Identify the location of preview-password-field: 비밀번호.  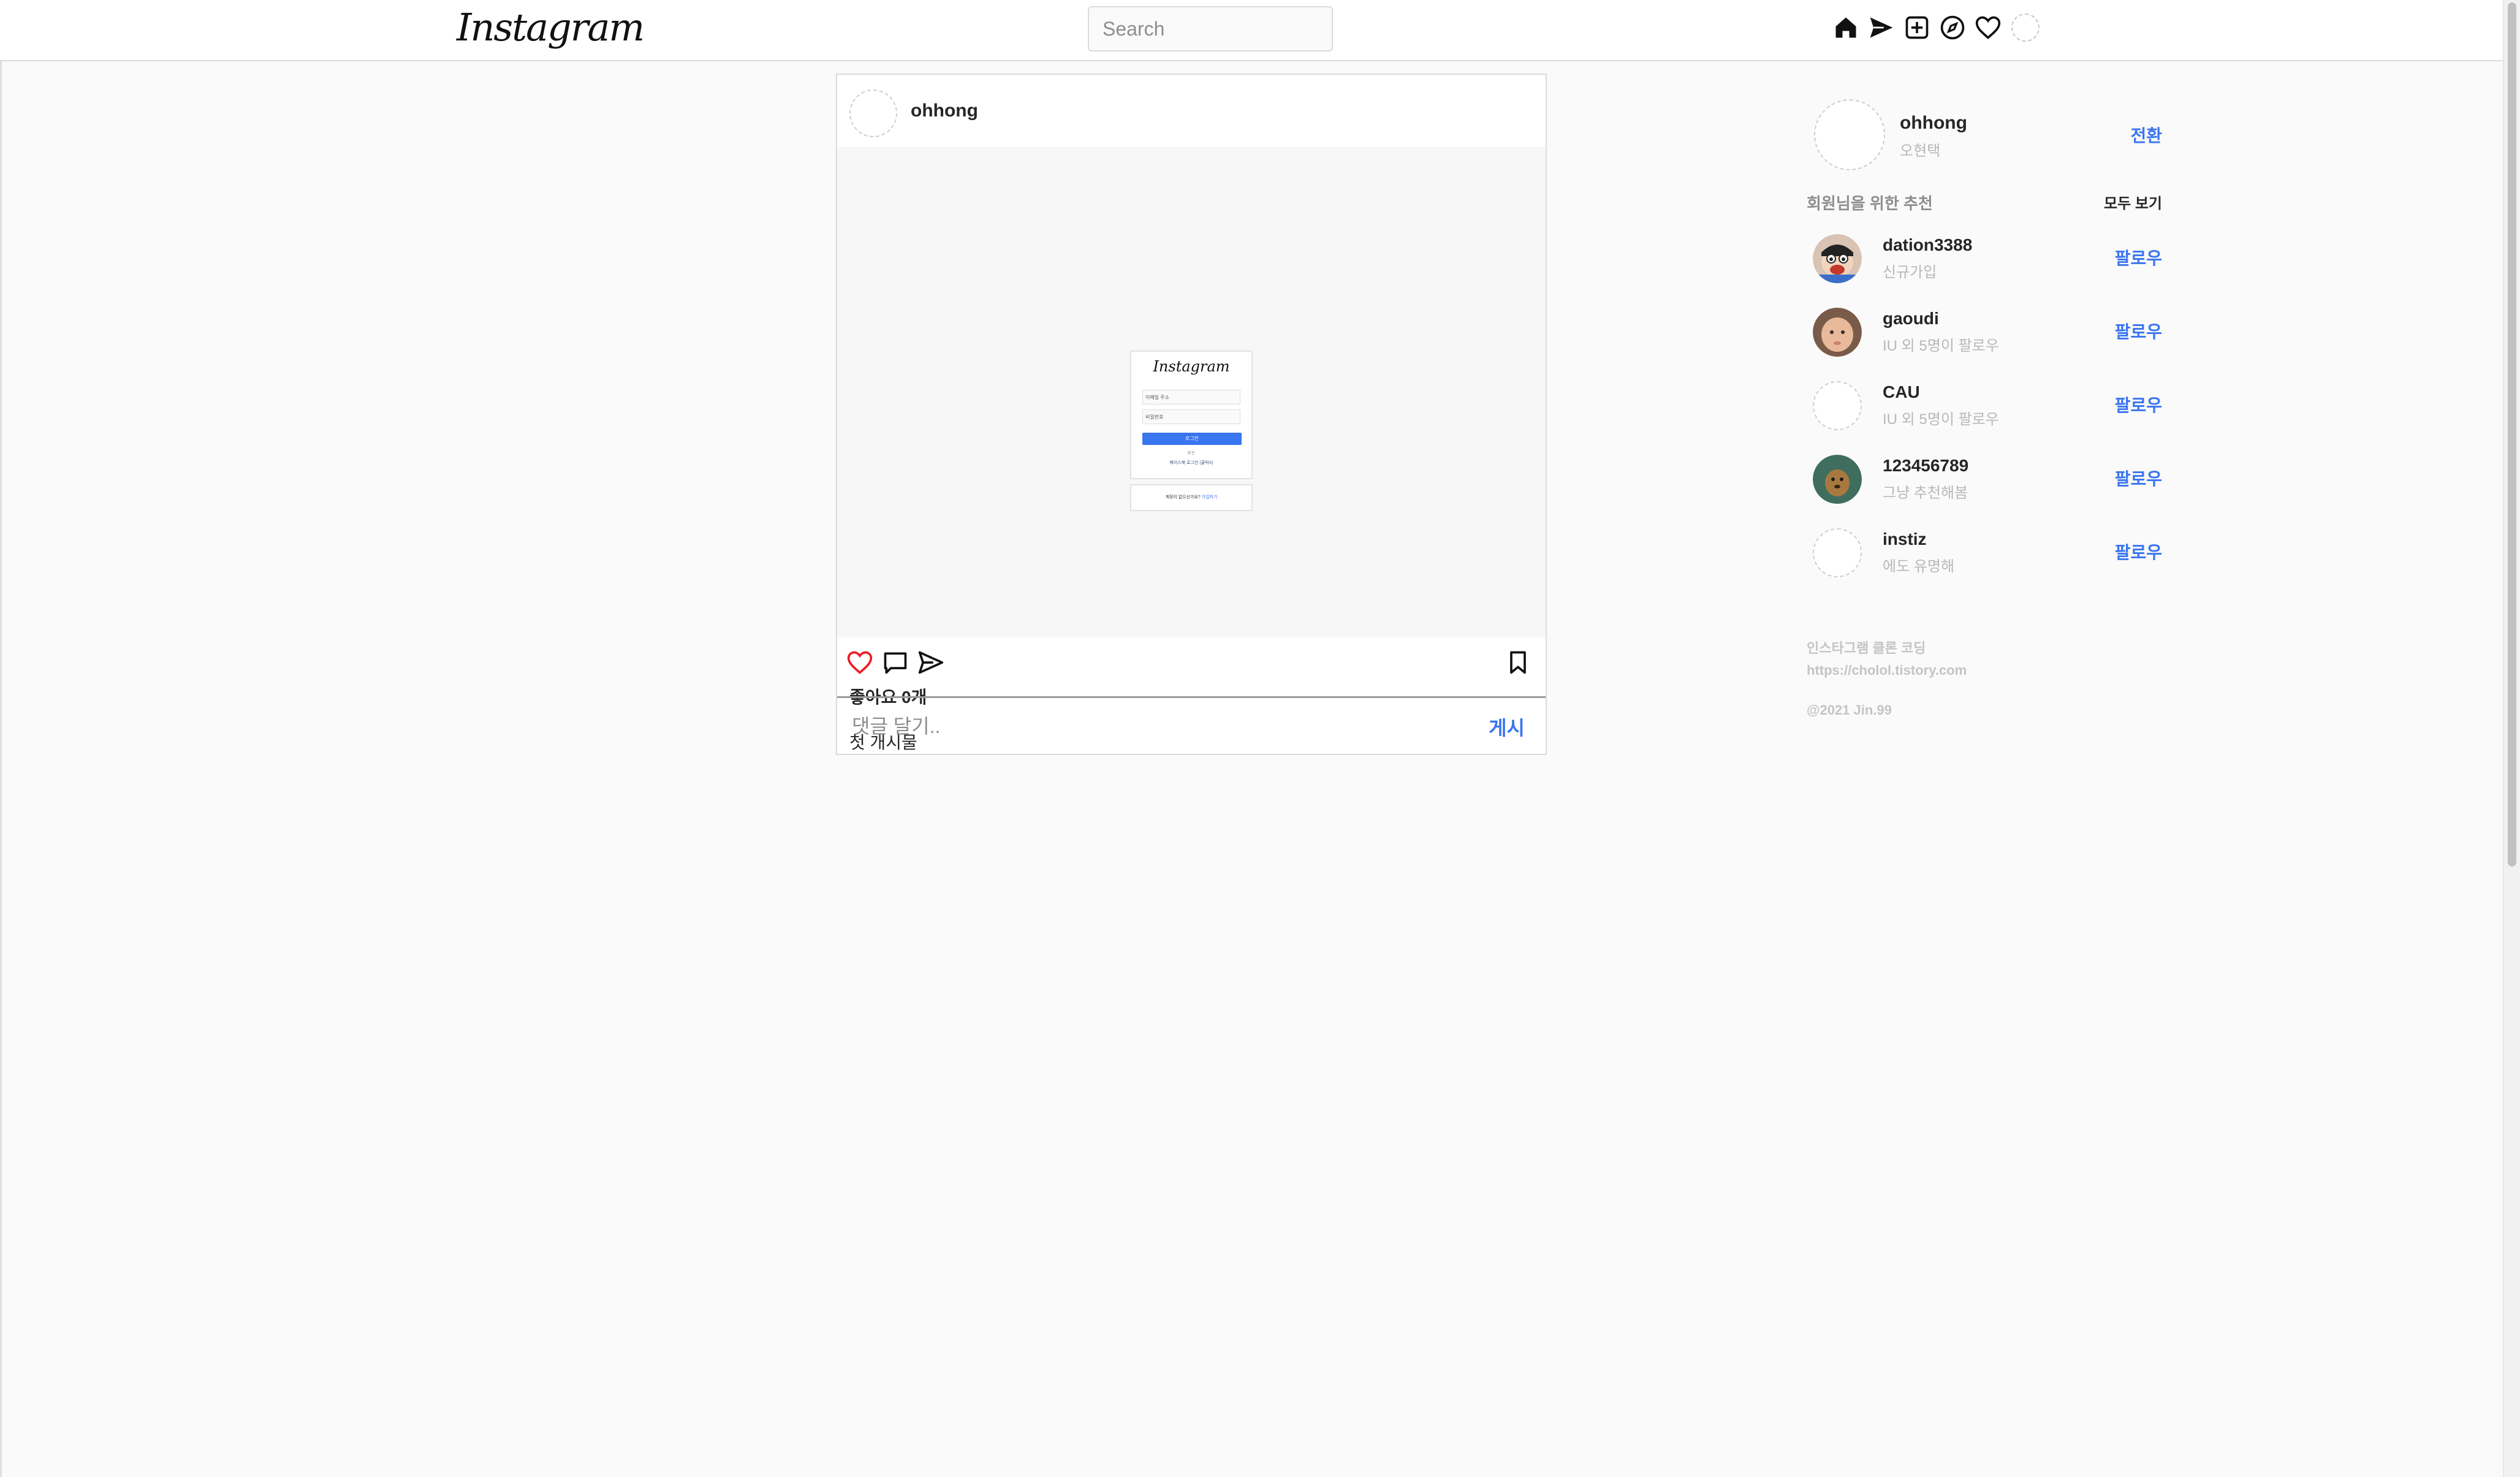
(1191, 417).